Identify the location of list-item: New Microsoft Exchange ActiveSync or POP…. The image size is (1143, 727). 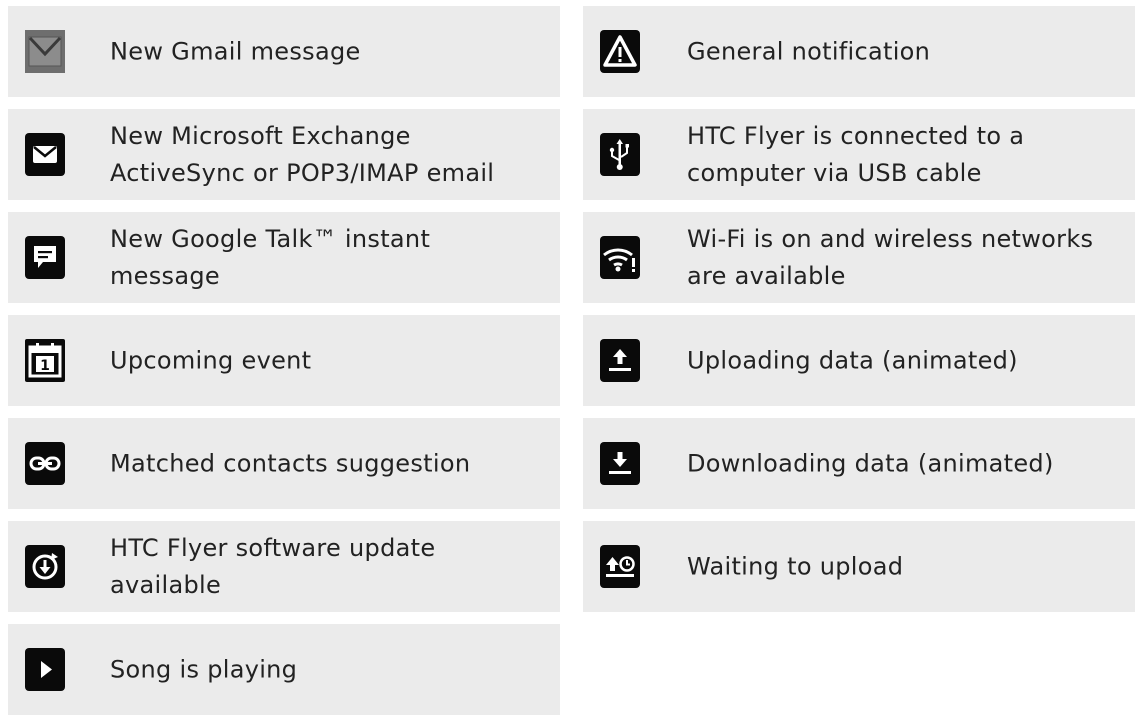
(284, 154).